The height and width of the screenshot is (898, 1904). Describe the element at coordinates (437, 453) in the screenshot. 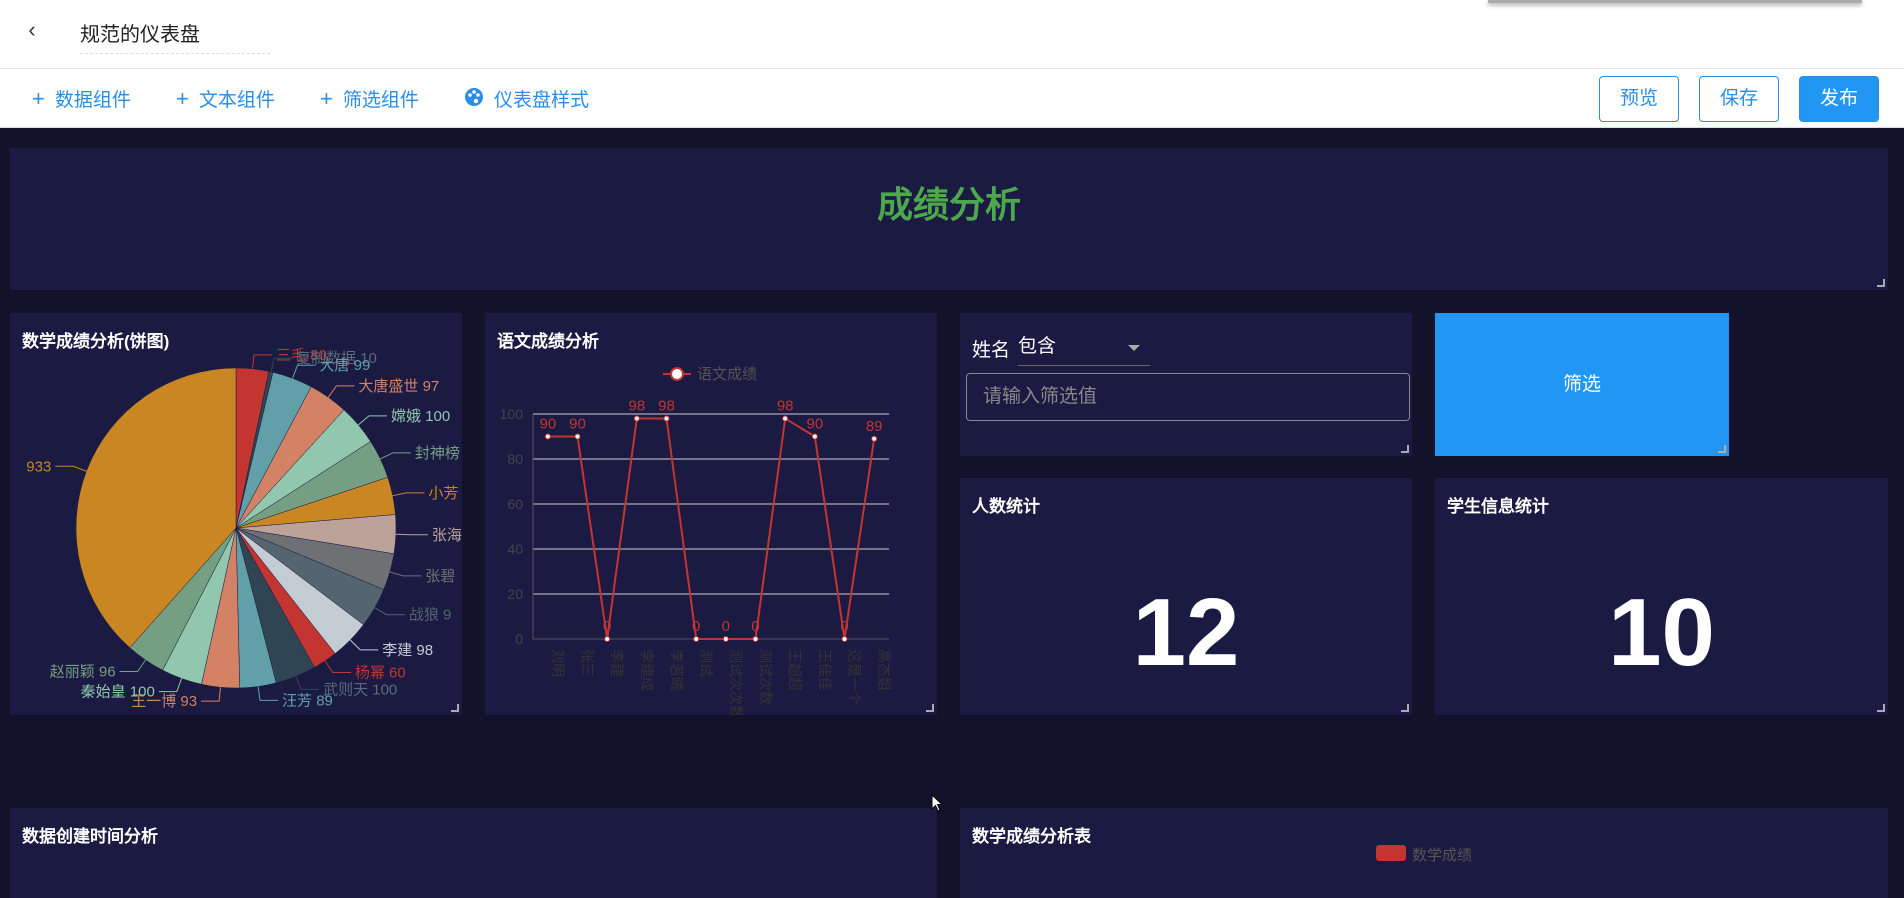

I see `pie-label: 封神榜` at that location.